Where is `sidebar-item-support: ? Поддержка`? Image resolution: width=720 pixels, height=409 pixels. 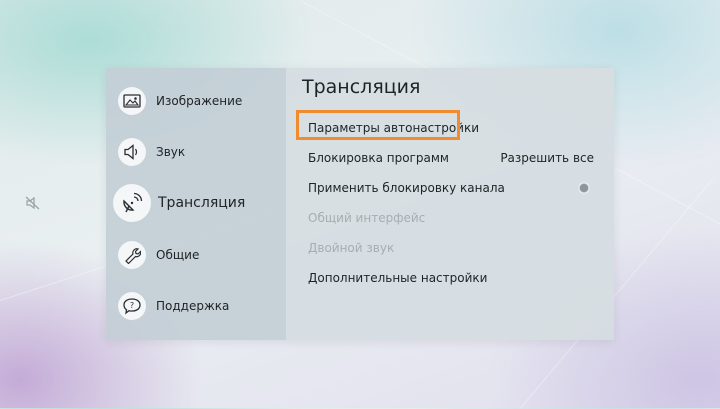
sidebar-item-support: ? Поддержка is located at coordinates (173, 306).